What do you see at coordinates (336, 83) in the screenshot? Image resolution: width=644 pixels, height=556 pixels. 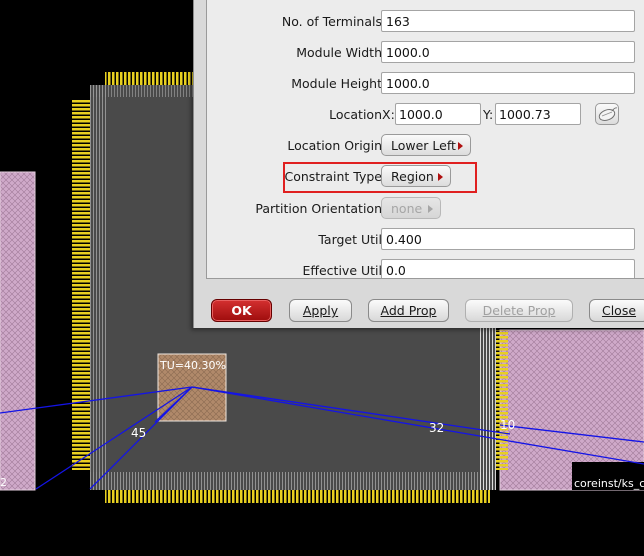 I see `module-height-label: Module Height` at bounding box center [336, 83].